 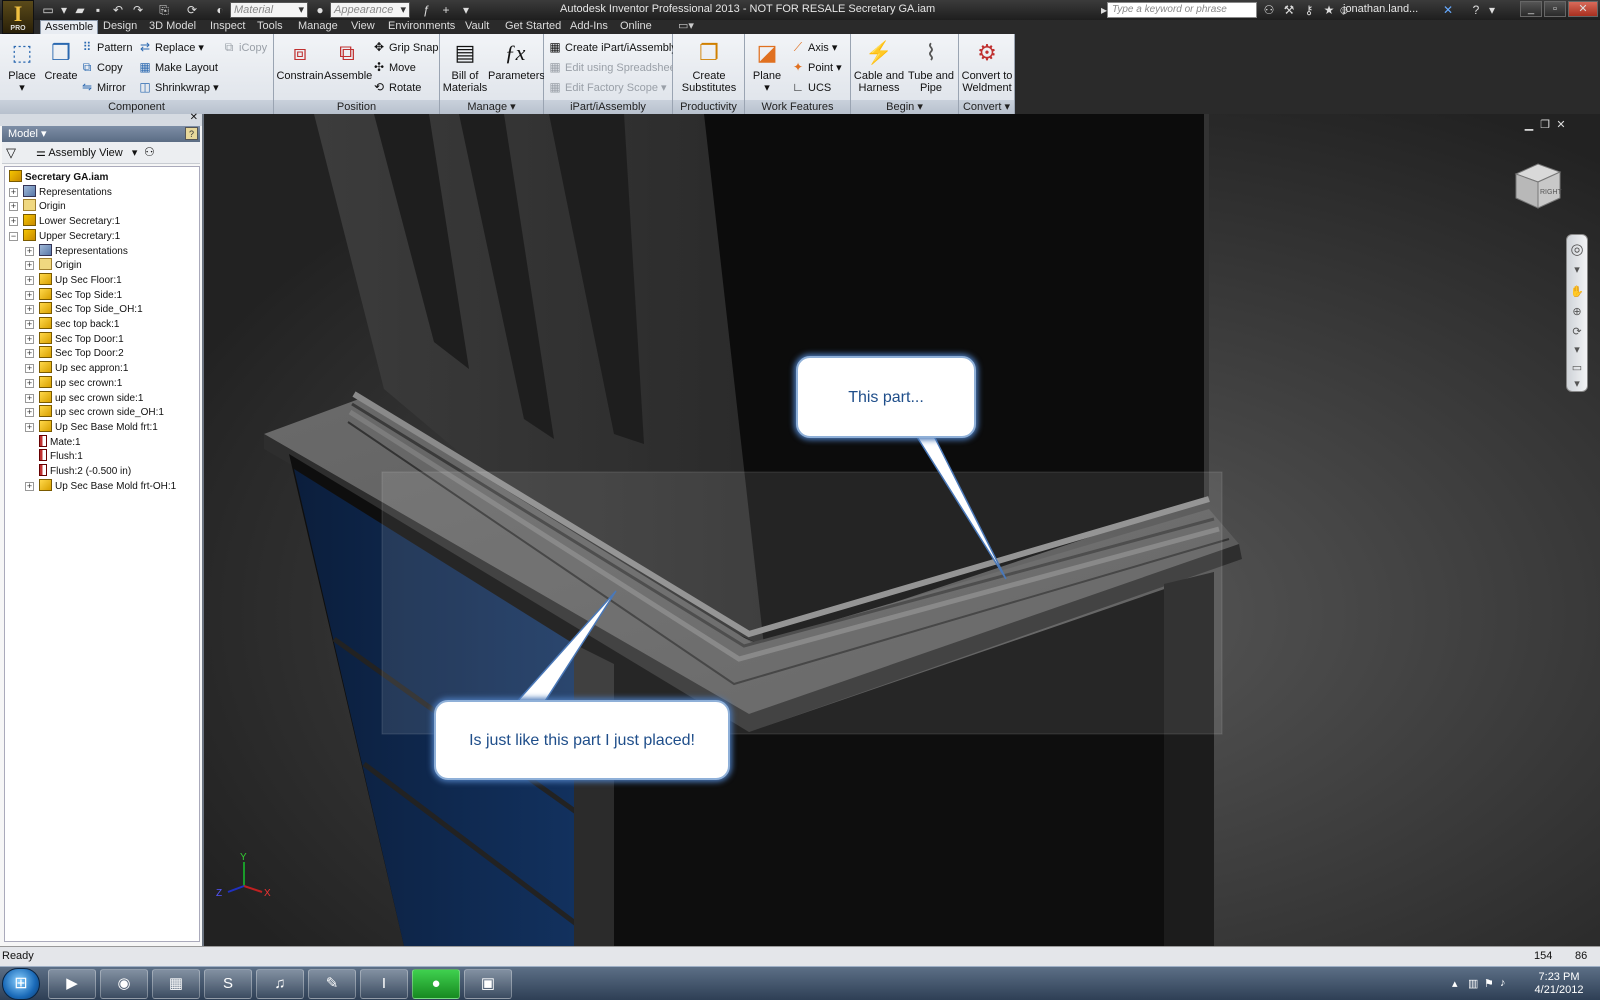 What do you see at coordinates (466, 10) in the screenshot?
I see `customize-arrow-icon: ▾` at bounding box center [466, 10].